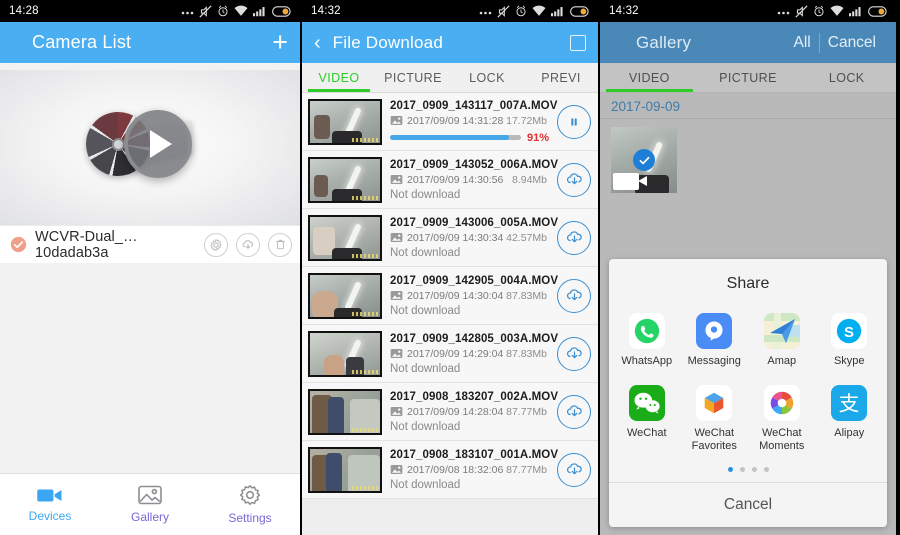  Describe the element at coordinates (714, 402) in the screenshot. I see `wechat-favorites-icon` at that location.